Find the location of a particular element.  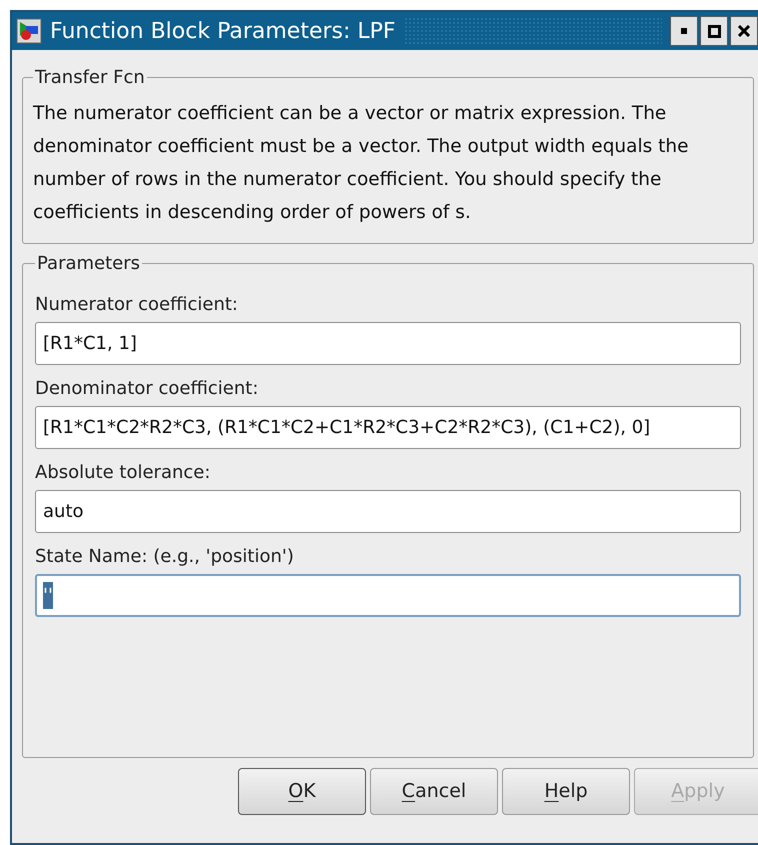

app-icon is located at coordinates (29, 31).